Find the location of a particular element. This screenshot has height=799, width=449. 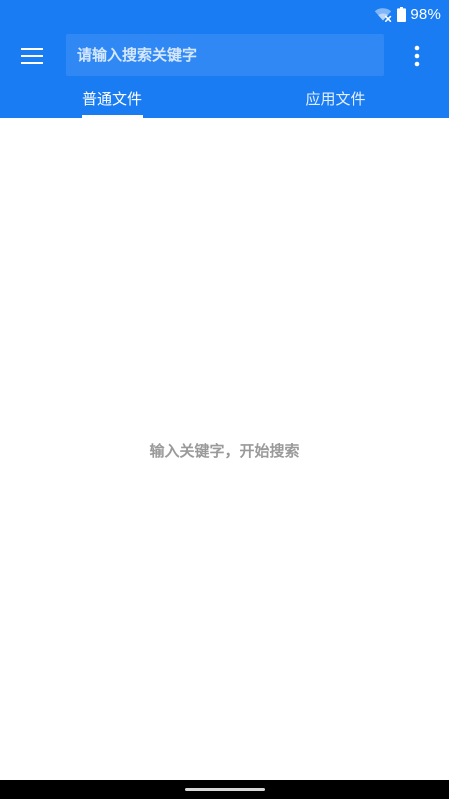

tab-app-files-label: 应用文件 is located at coordinates (335, 99).